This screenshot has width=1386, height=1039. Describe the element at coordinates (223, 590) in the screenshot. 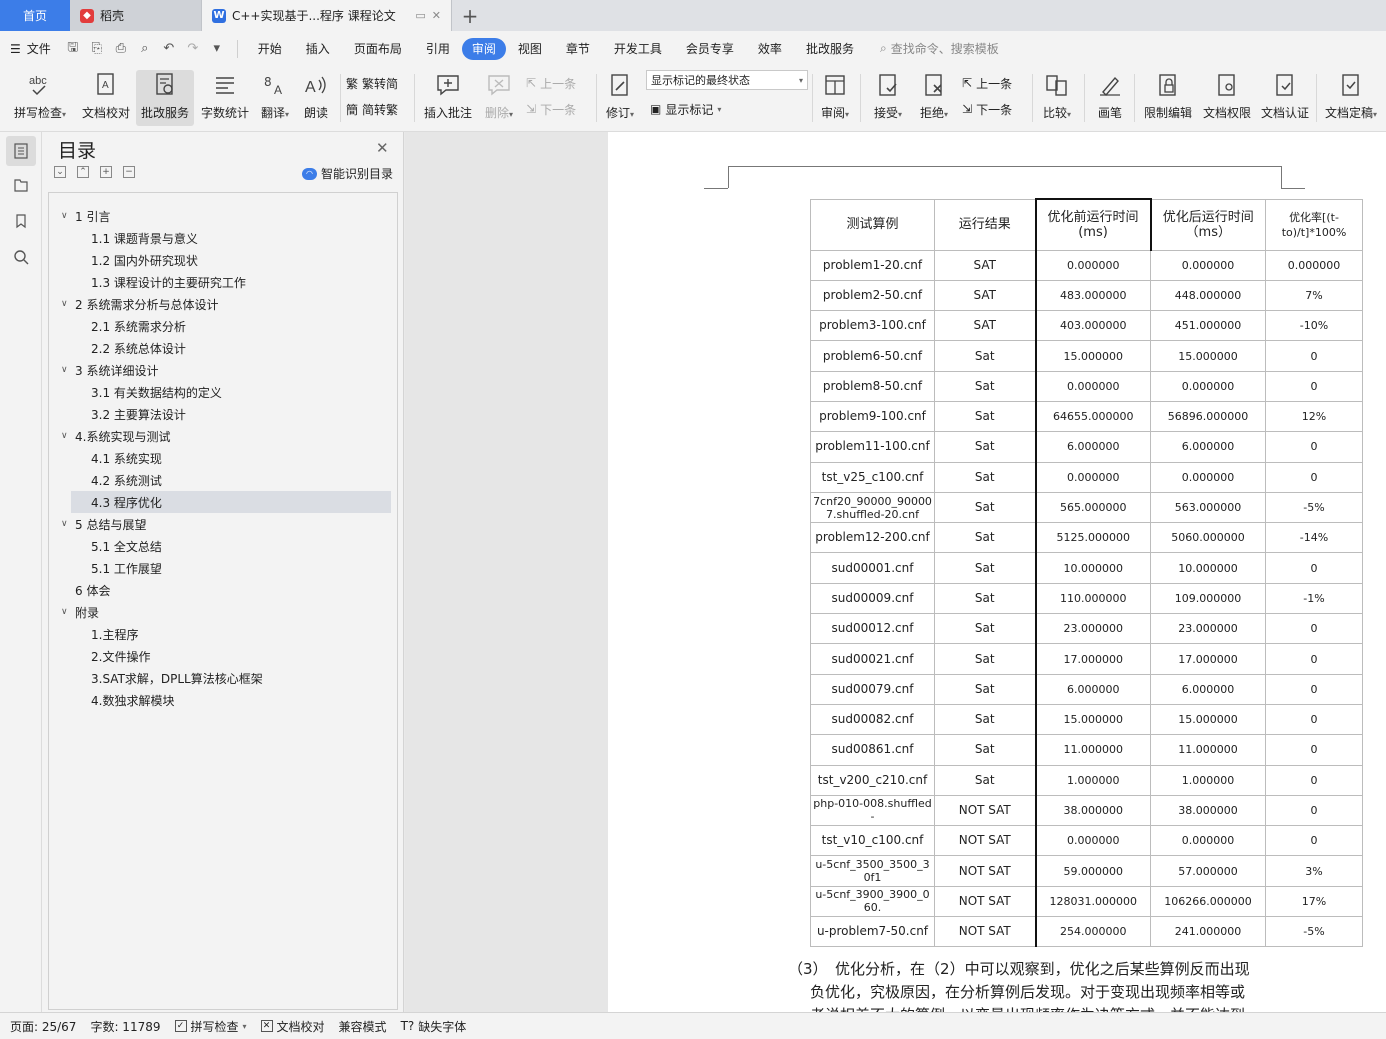

I see `toc-item: 6 体会` at that location.